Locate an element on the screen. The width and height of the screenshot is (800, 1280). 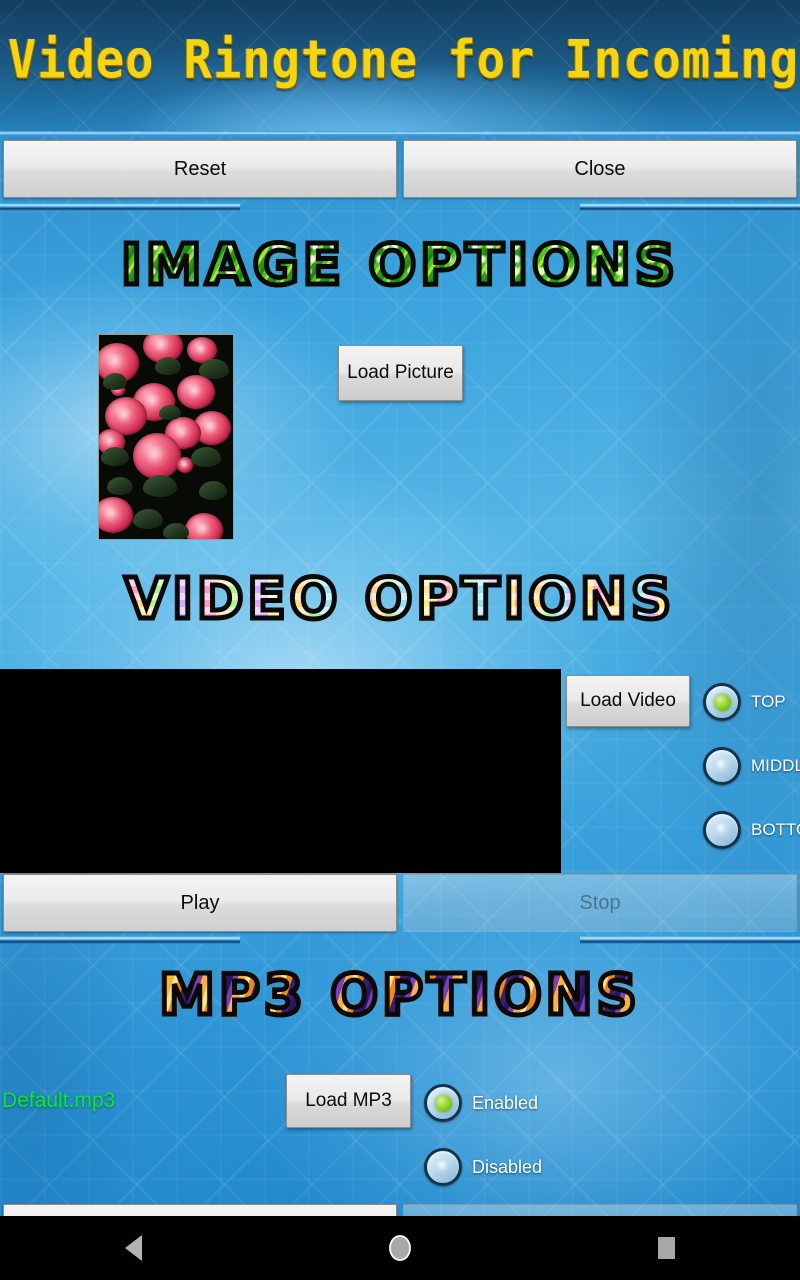
nav-home-button is located at coordinates (400, 1248).